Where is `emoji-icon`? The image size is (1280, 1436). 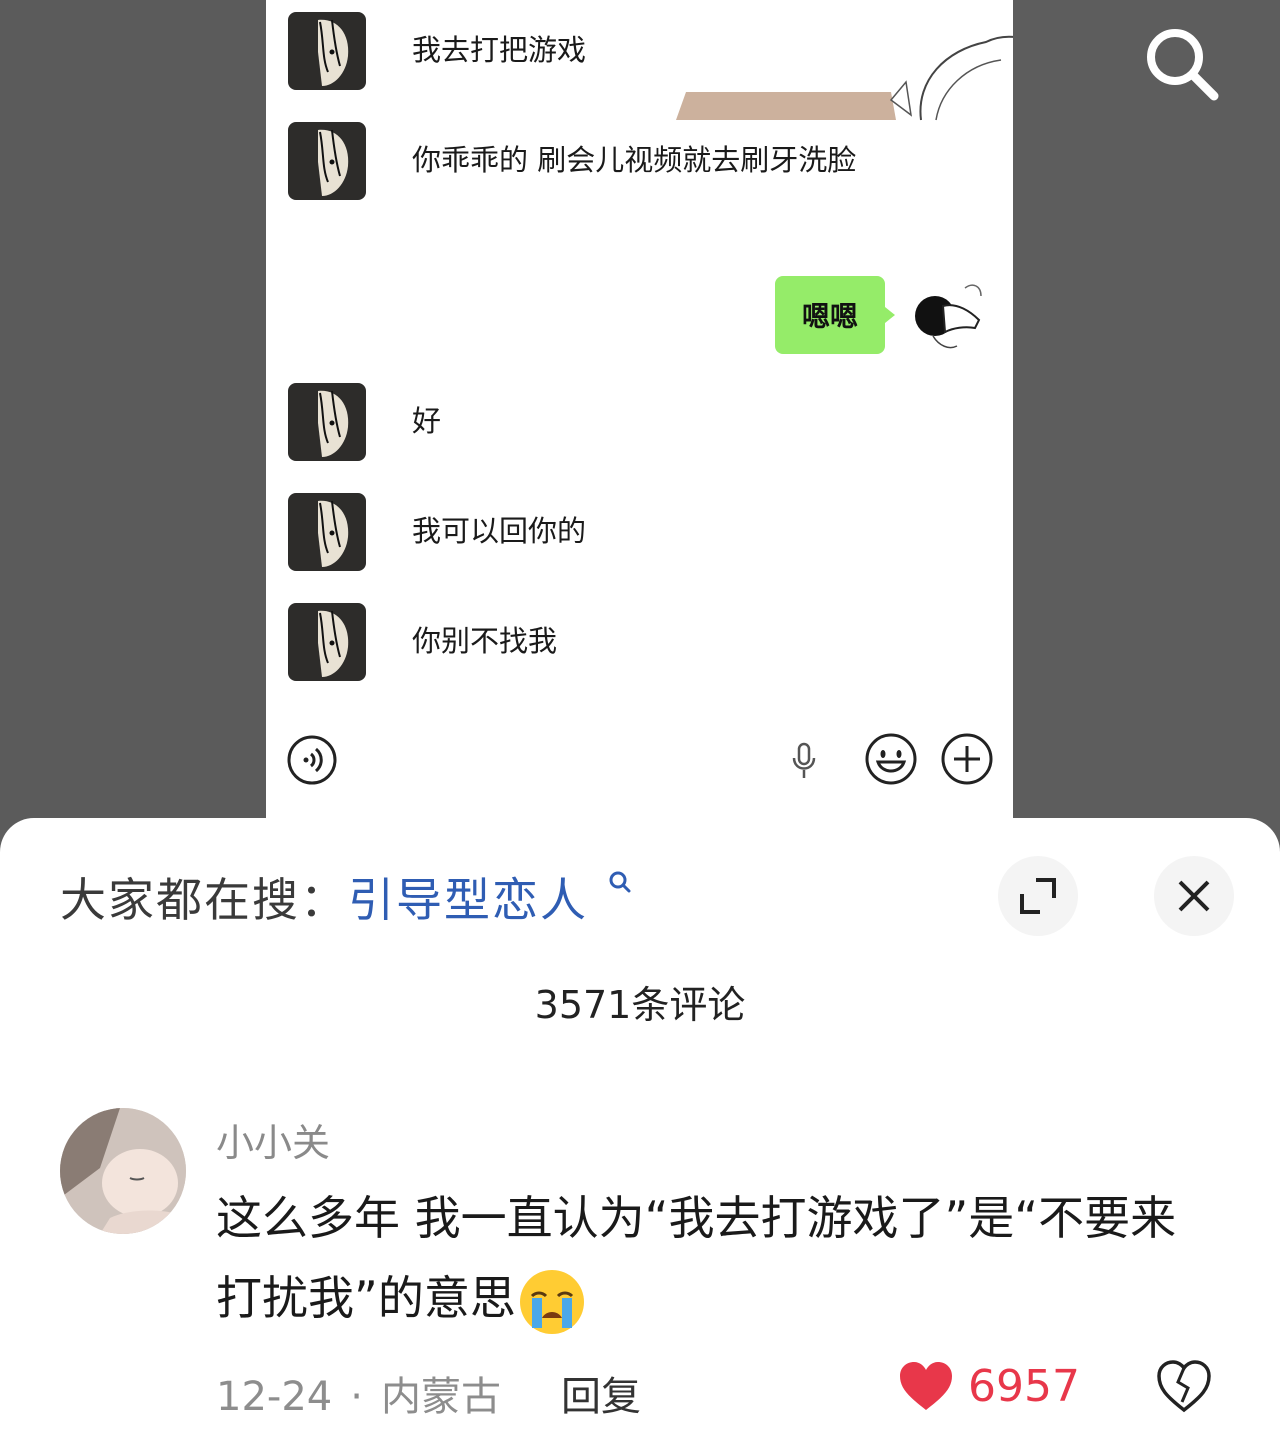 emoji-icon is located at coordinates (891, 759).